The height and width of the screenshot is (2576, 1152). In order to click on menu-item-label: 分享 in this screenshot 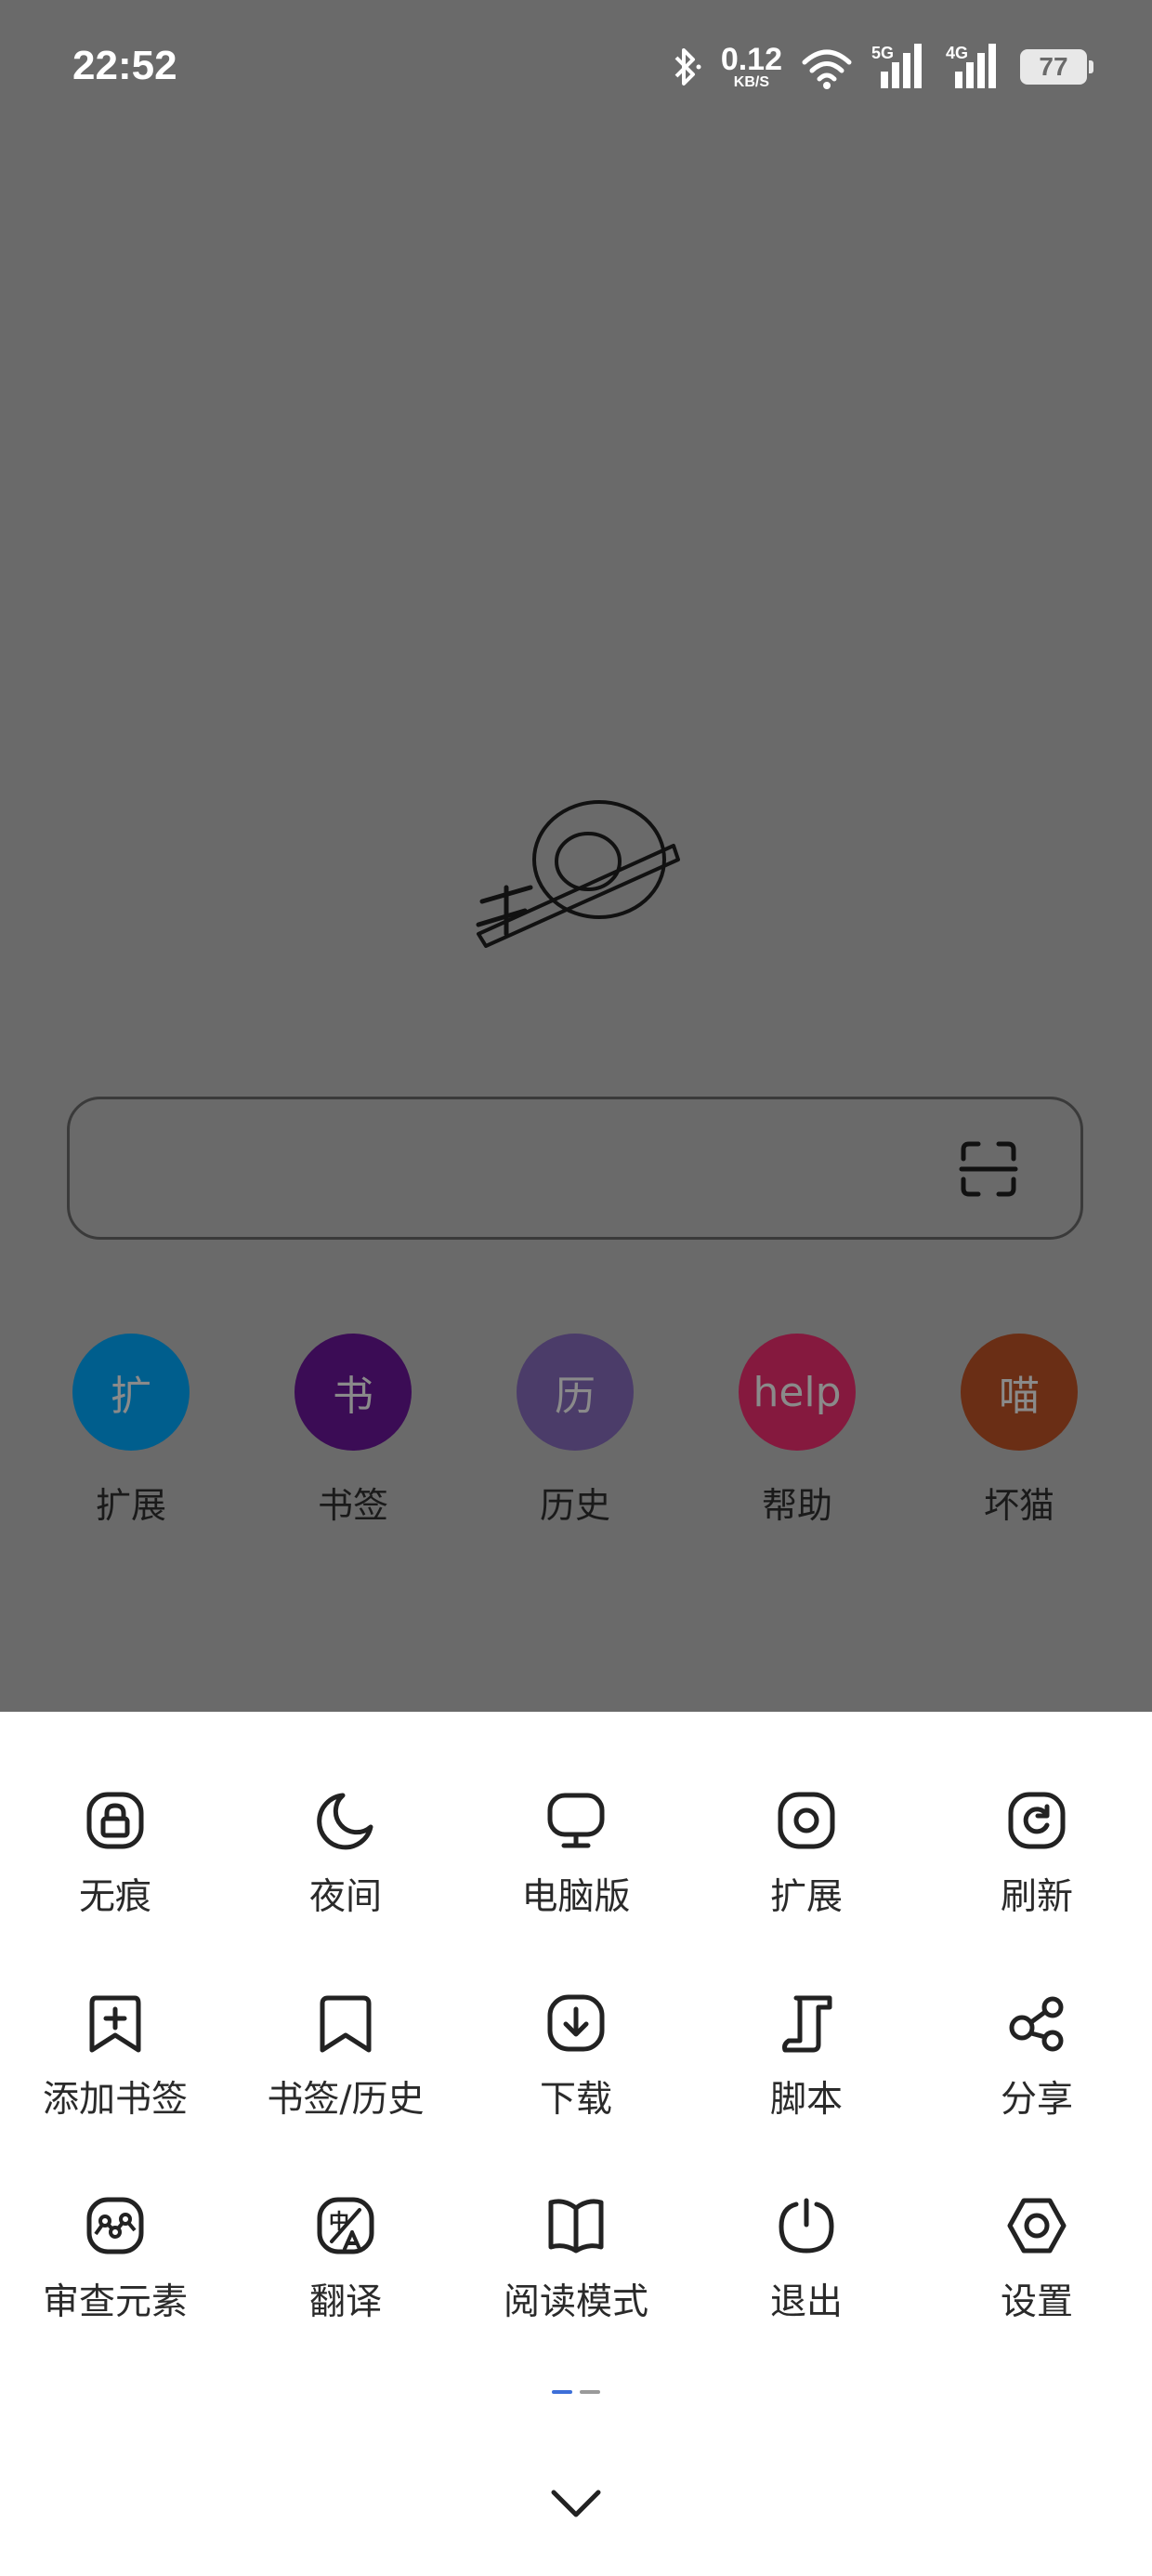, I will do `click(1036, 2100)`.